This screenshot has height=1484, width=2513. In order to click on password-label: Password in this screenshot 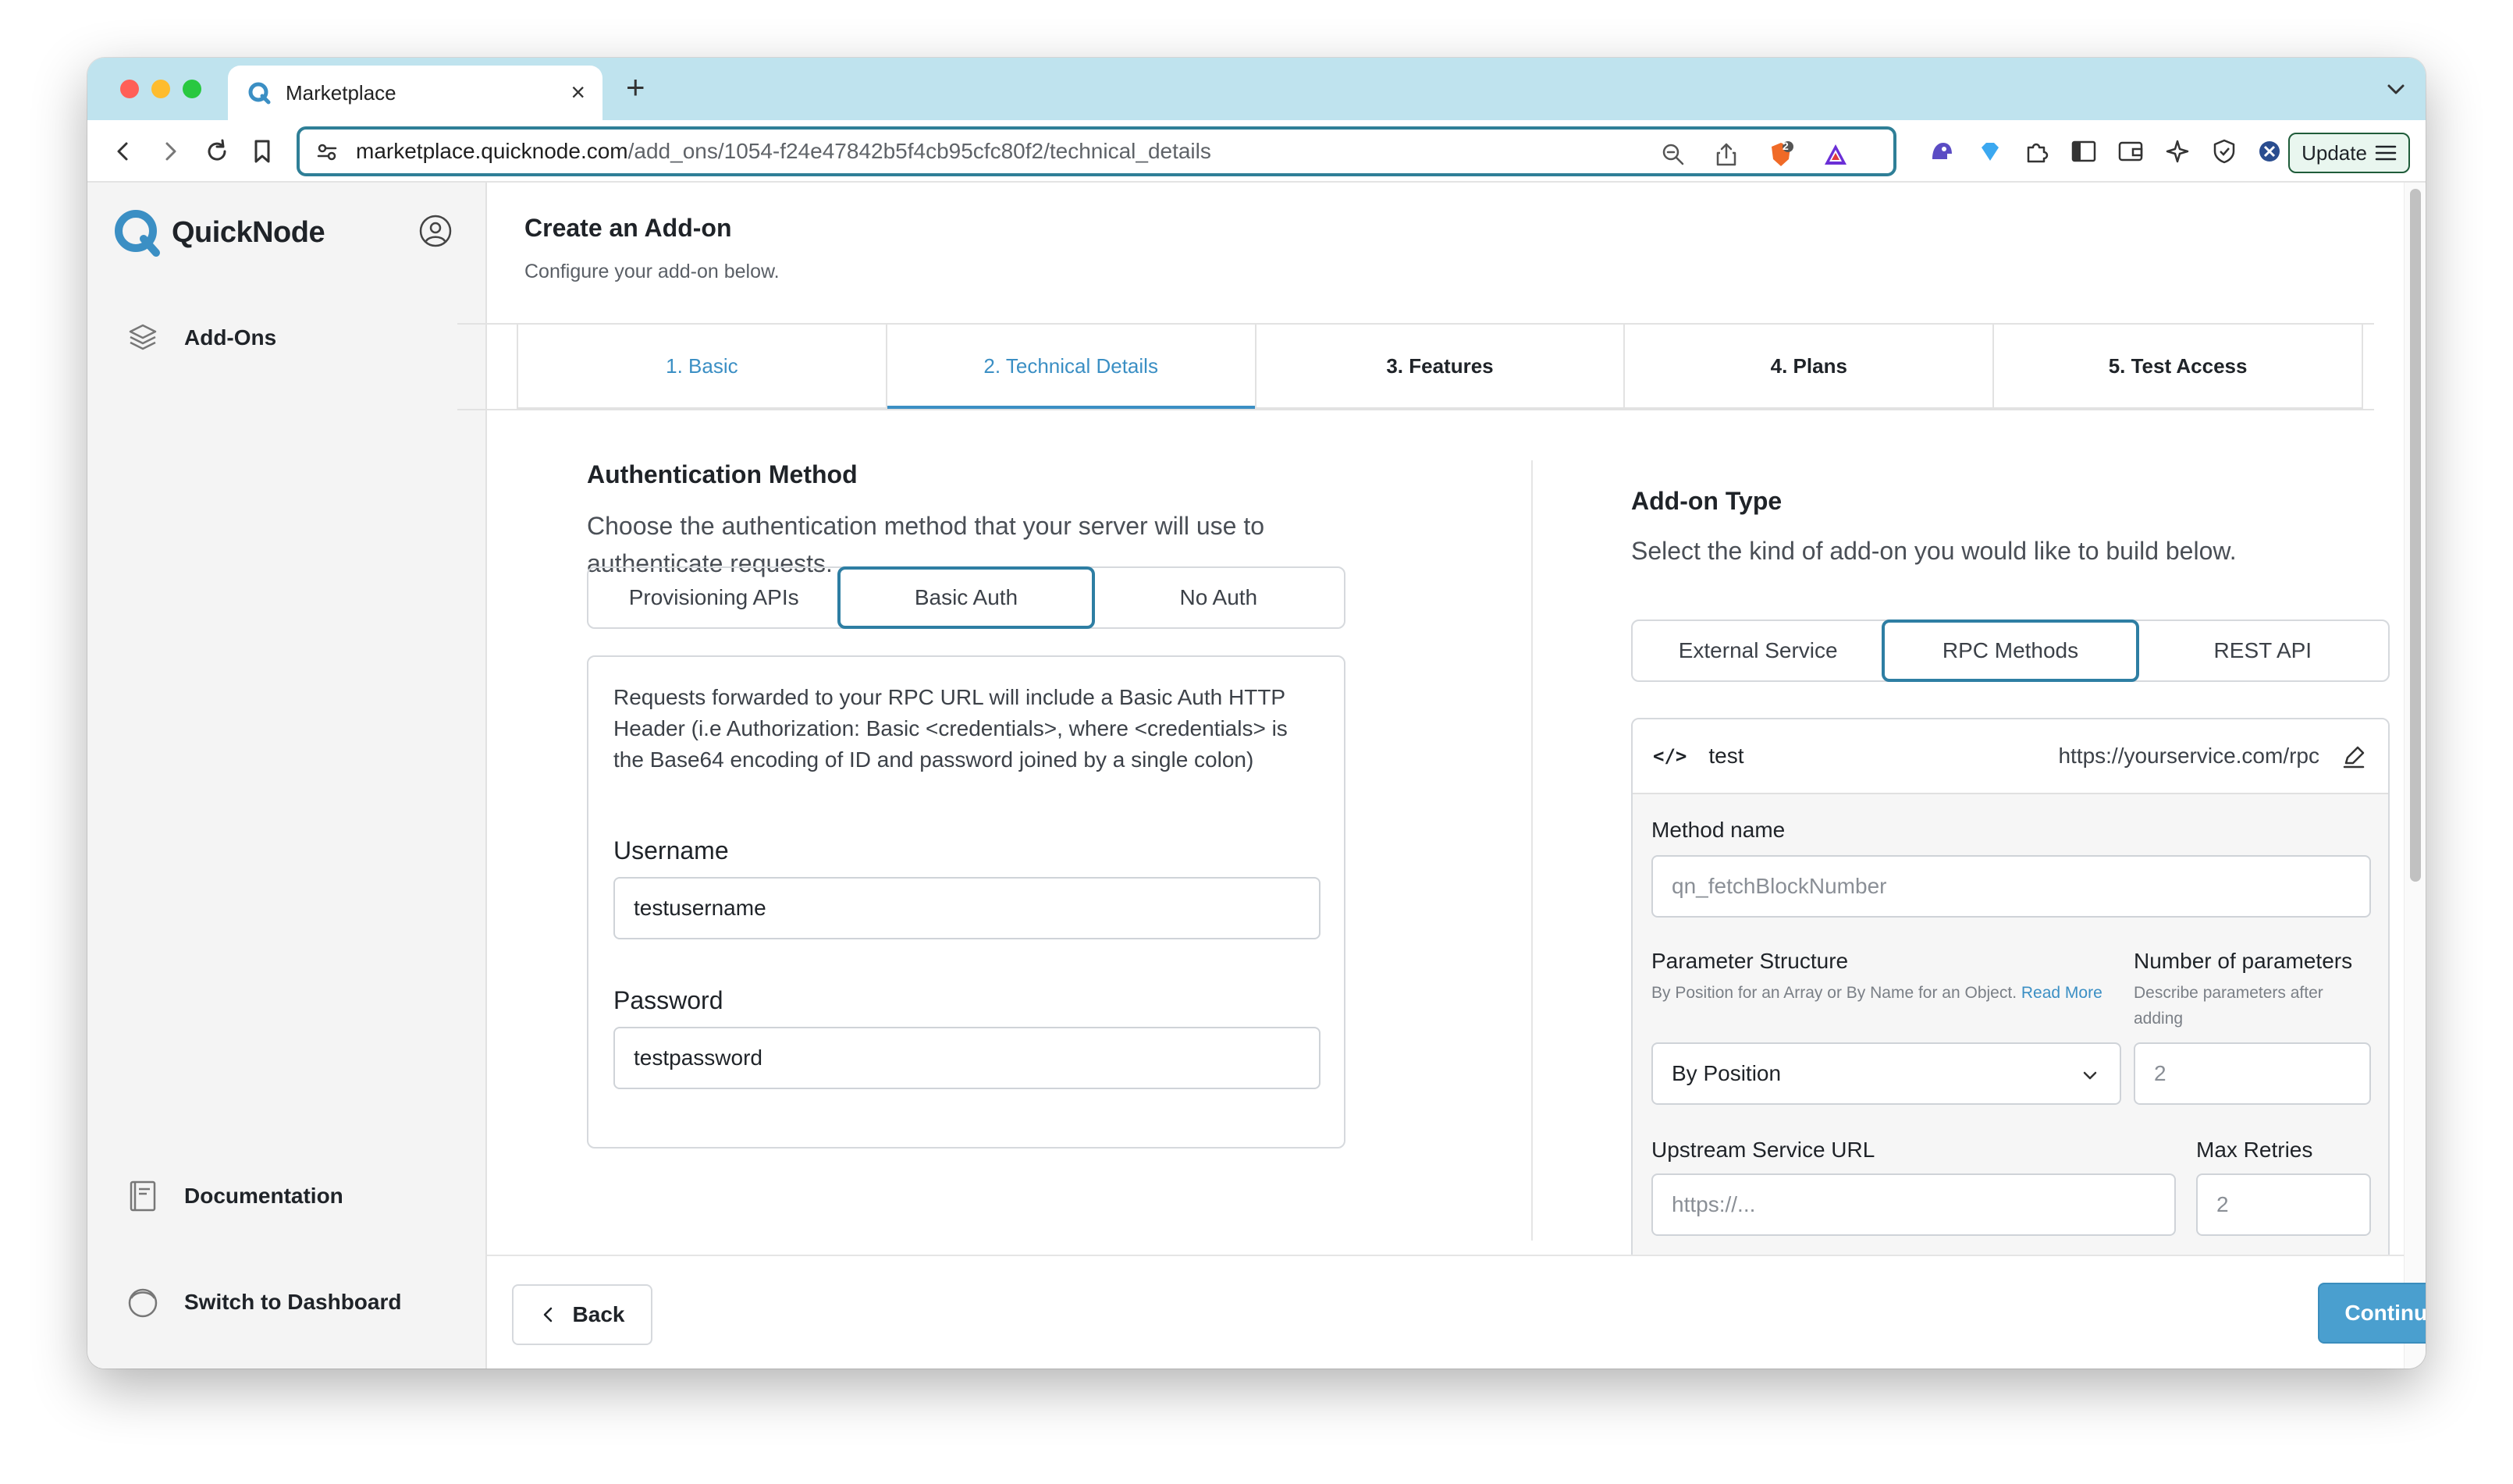, I will do `click(668, 1000)`.